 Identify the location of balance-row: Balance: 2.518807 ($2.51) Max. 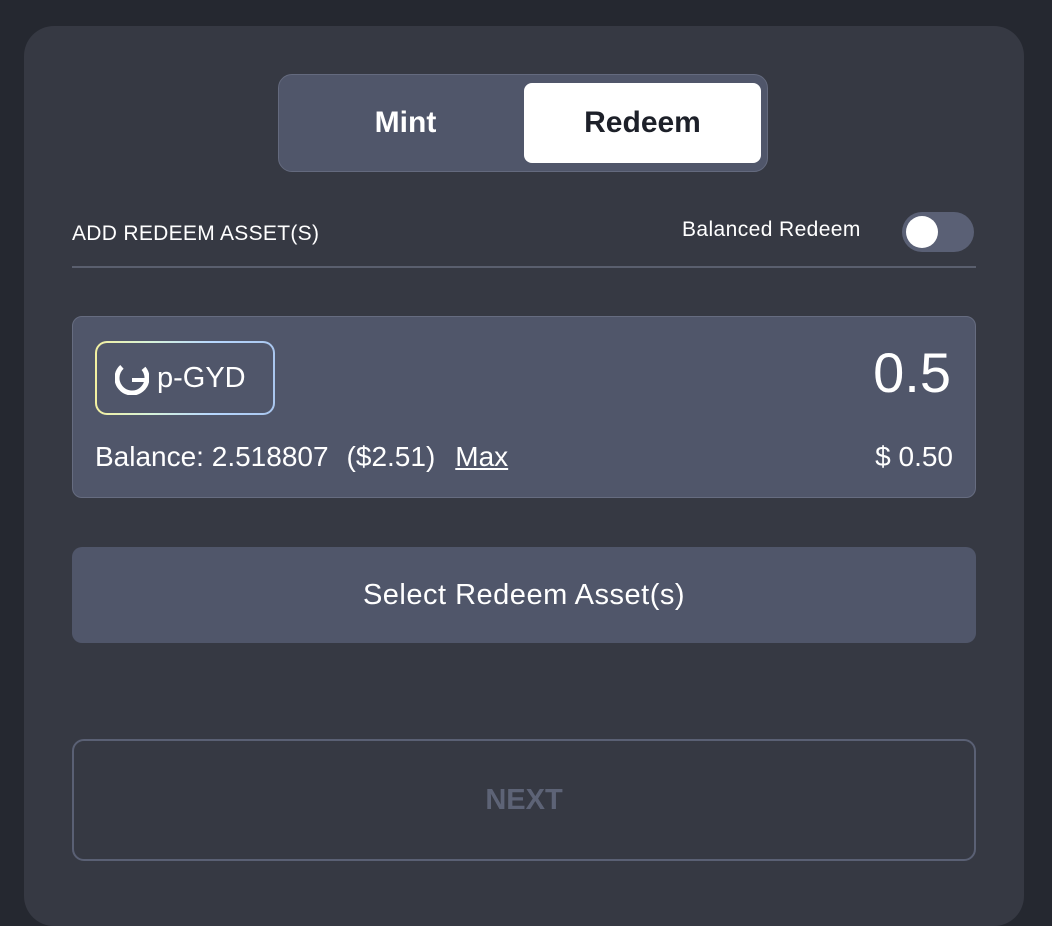
(301, 457).